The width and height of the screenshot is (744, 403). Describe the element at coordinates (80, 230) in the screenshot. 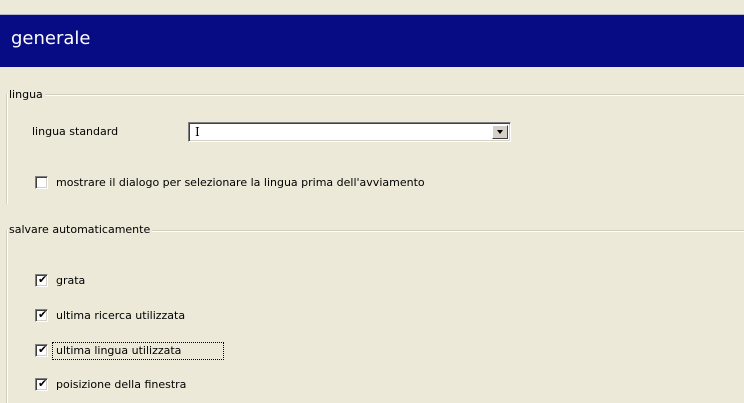

I see `autosave-group-legend: salvare automaticamente` at that location.